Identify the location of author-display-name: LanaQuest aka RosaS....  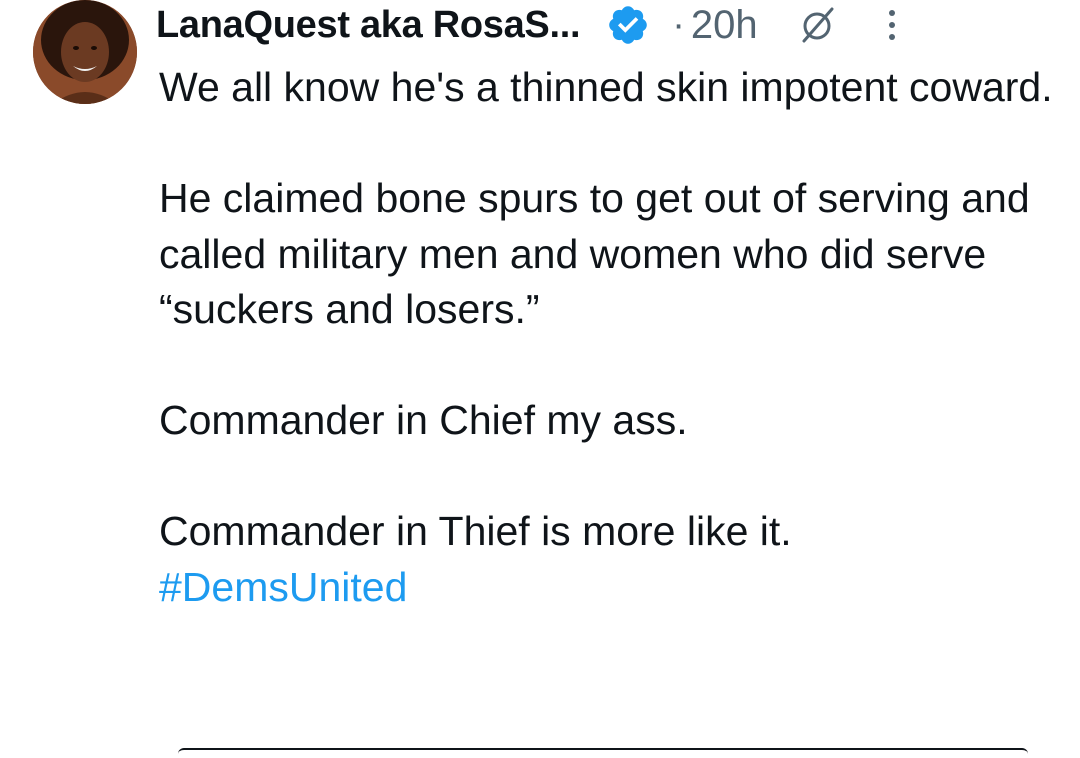
(368, 25).